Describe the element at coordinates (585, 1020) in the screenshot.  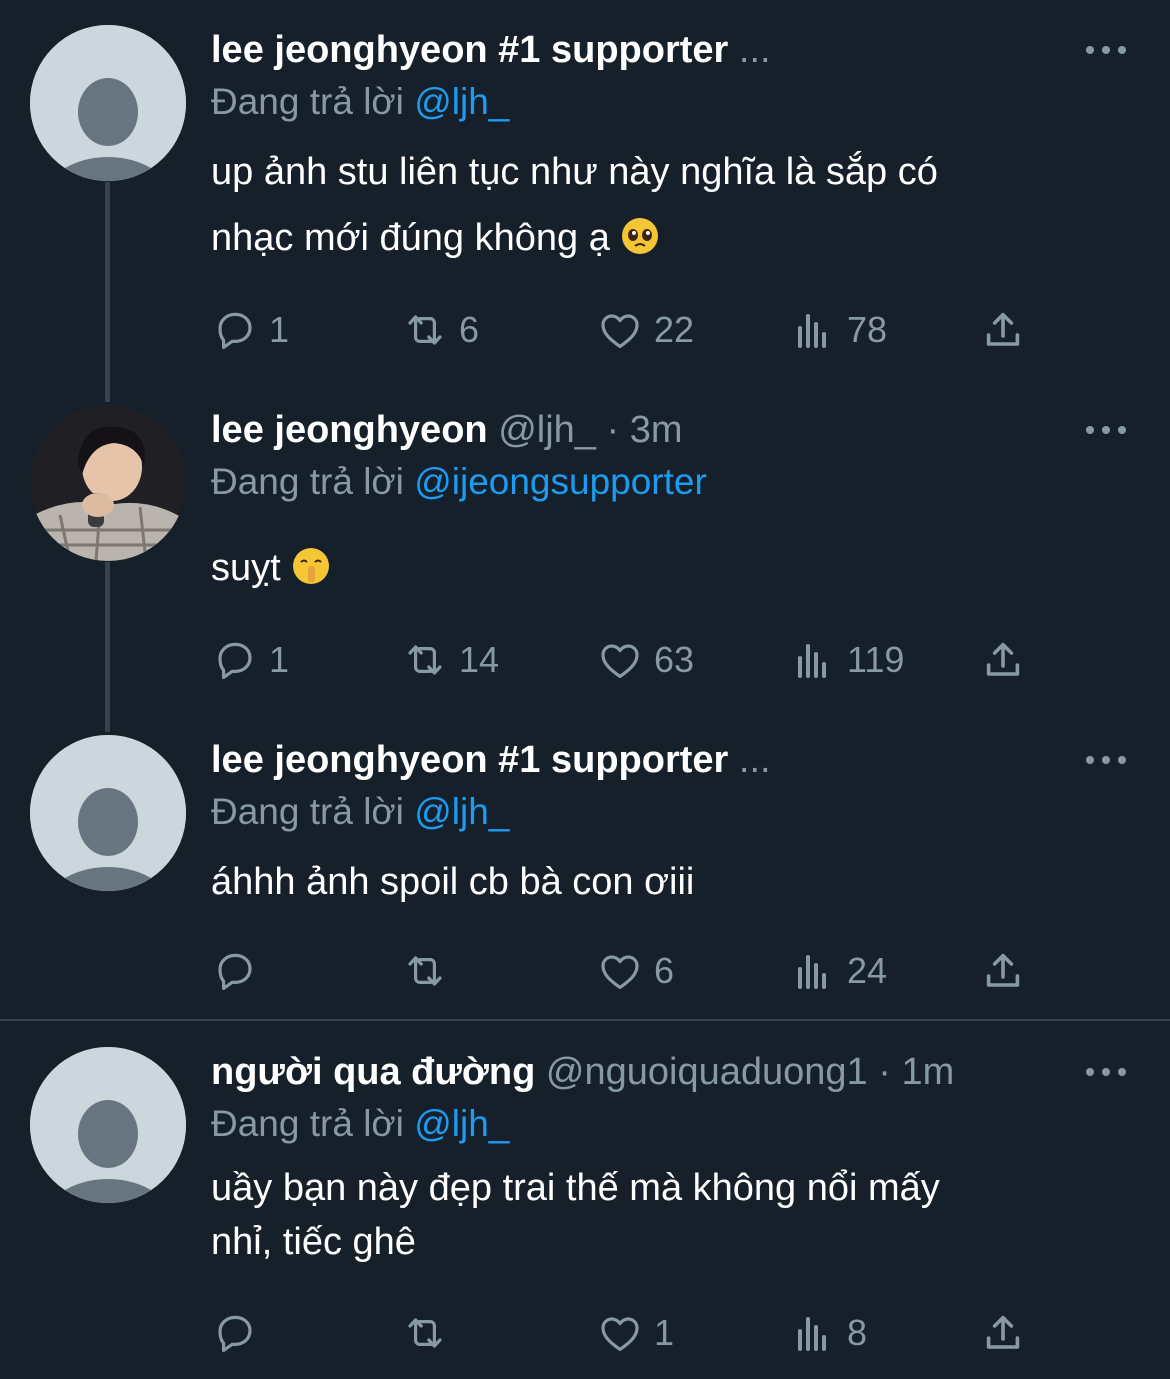
I see `divider` at that location.